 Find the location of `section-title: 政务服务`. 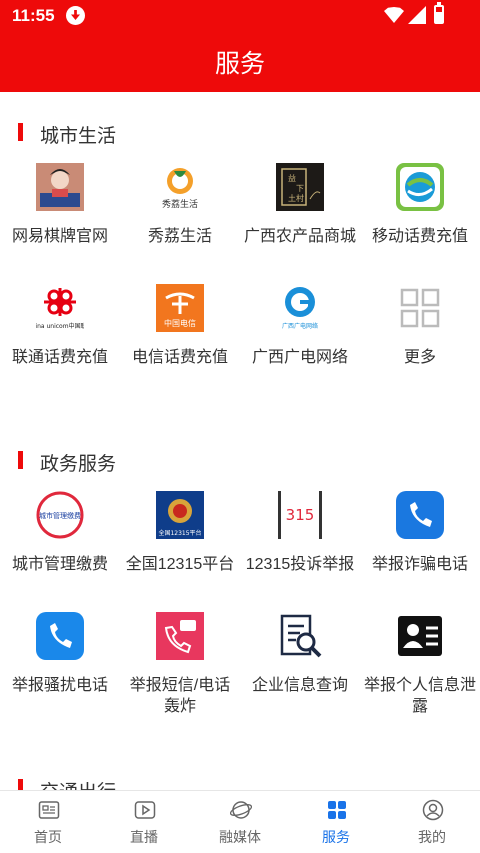

section-title: 政务服务 is located at coordinates (78, 464).